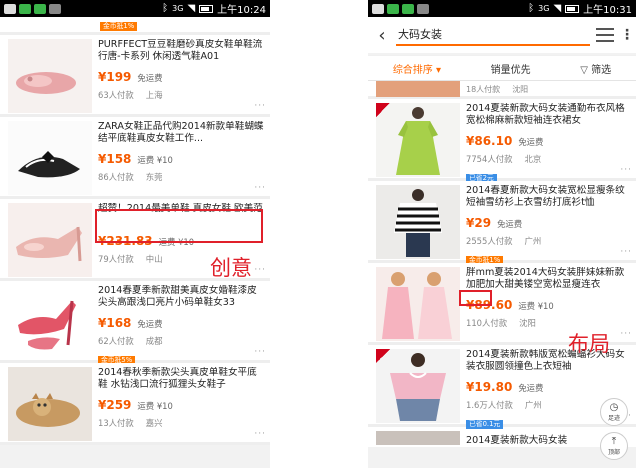 The height and width of the screenshot is (475, 638). Describe the element at coordinates (181, 51) in the screenshot. I see `product-title: PURFFECT豆豆鞋磨砂真皮女鞋单鞋流行唐-卡系列 休闲透气鞋A01` at that location.